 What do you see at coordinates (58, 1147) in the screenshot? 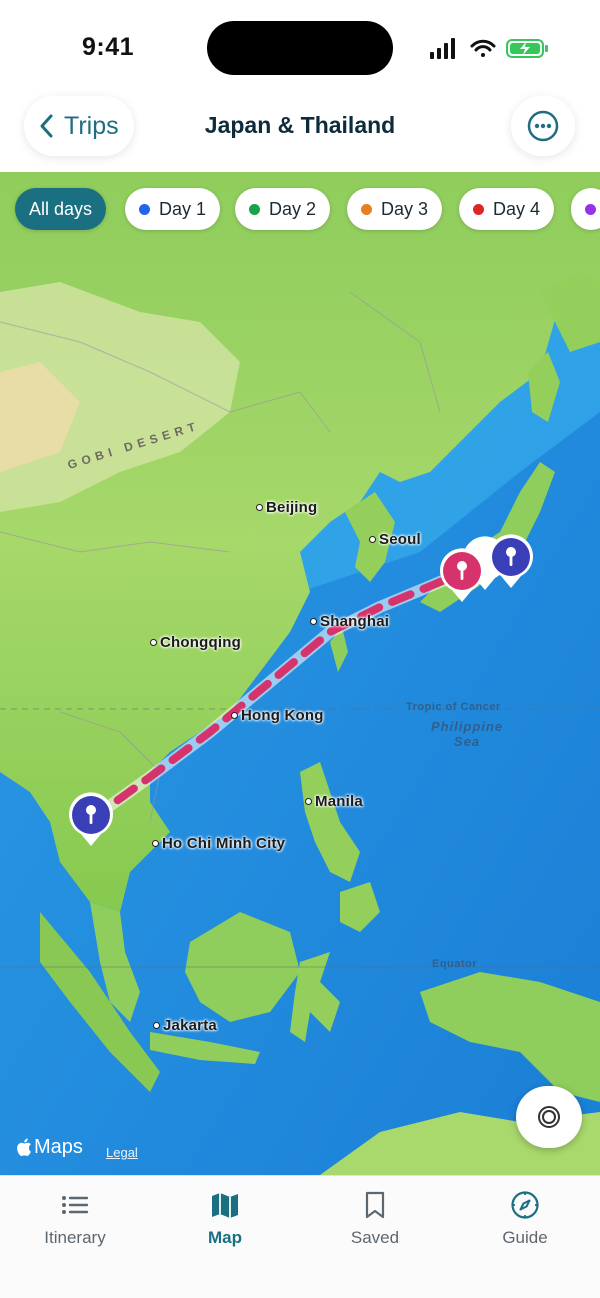
I see `maps-wordmark: Maps` at bounding box center [58, 1147].